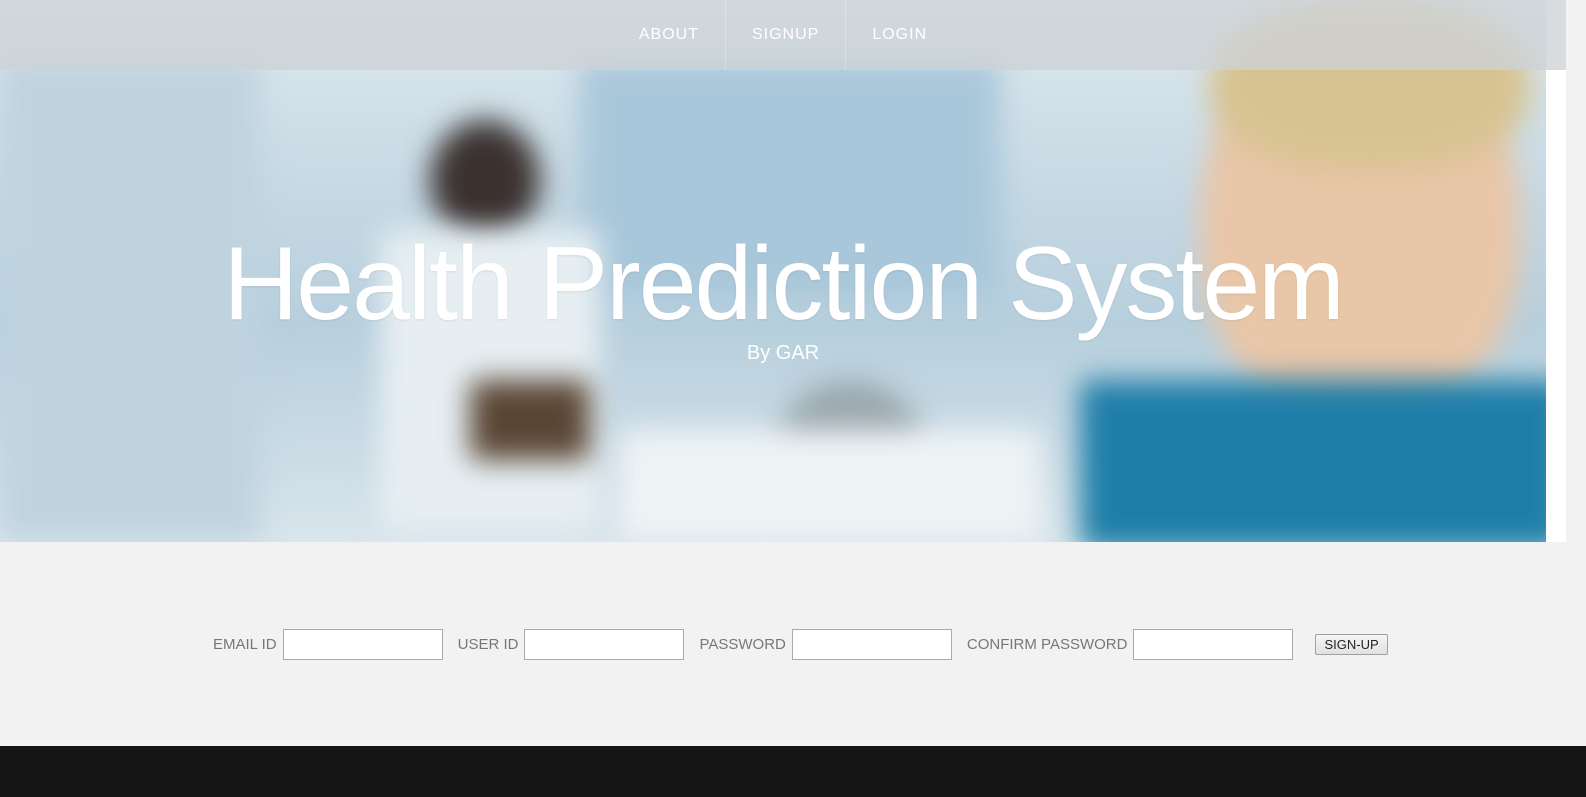 The width and height of the screenshot is (1586, 797). I want to click on email-field, so click(362, 644).